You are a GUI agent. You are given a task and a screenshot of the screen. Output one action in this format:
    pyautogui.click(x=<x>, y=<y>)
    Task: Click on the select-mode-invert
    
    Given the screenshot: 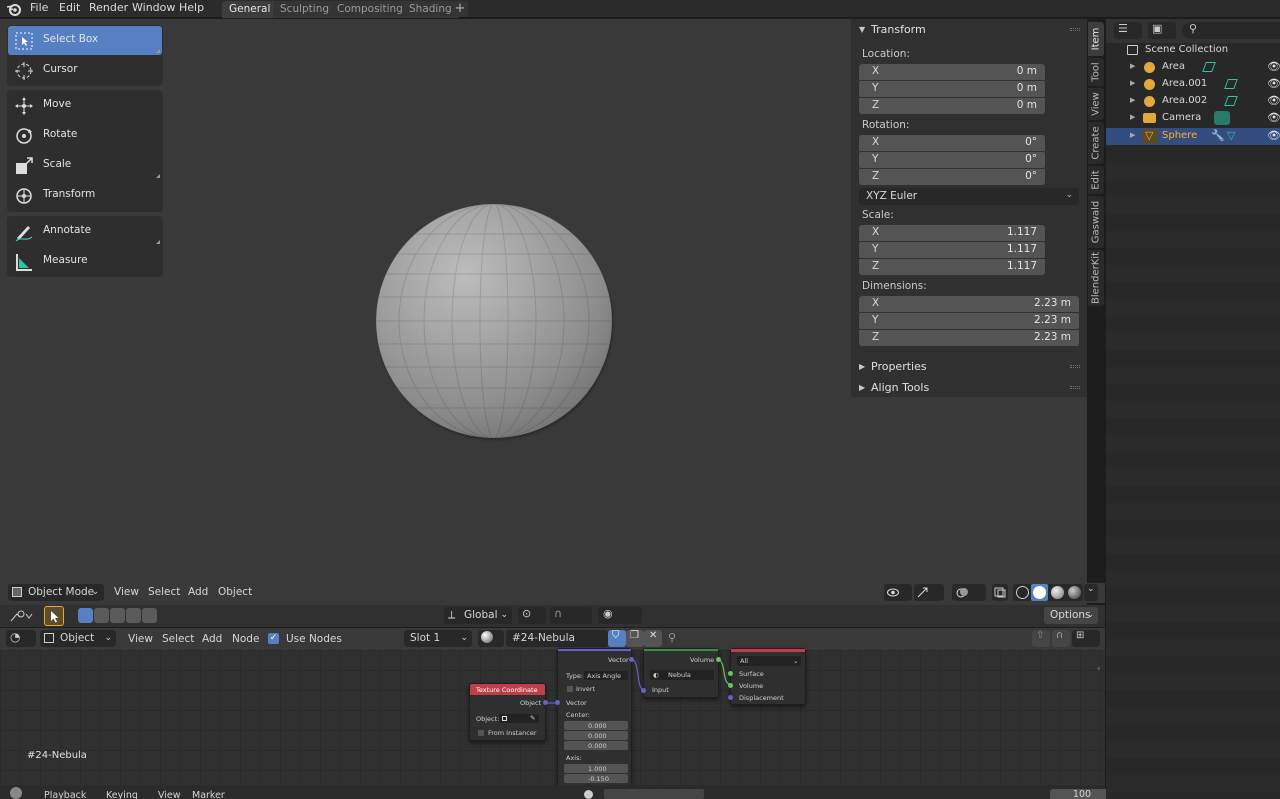 What is the action you would take?
    pyautogui.click(x=149, y=615)
    